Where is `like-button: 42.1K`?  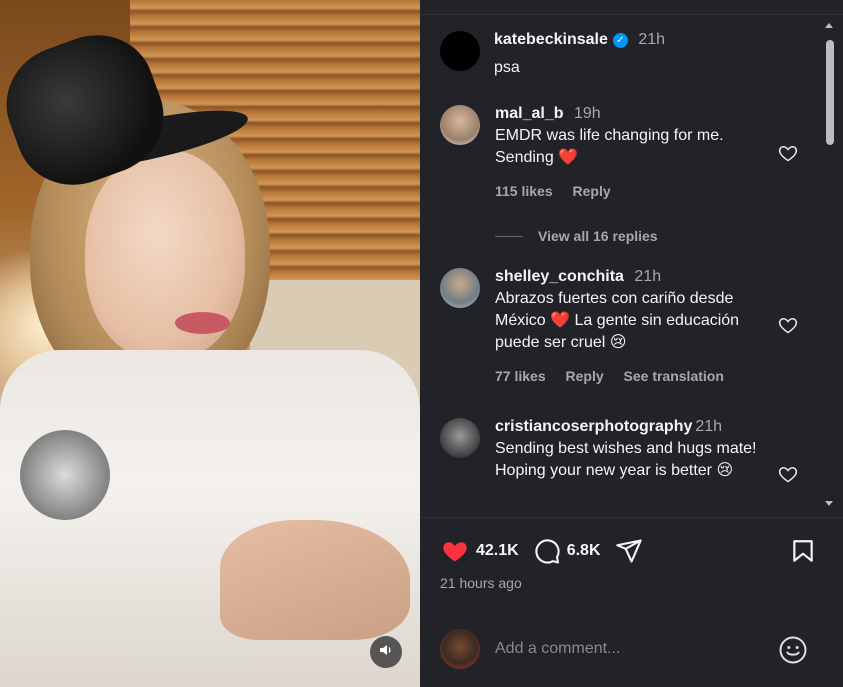 like-button: 42.1K is located at coordinates (479, 551).